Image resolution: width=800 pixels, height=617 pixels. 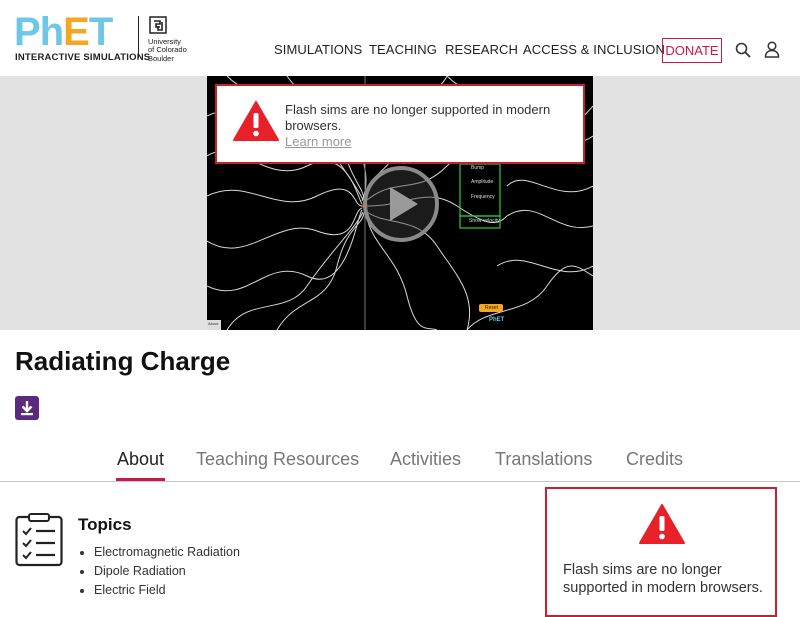 I want to click on nav-teaching: TEACHING, so click(x=403, y=49).